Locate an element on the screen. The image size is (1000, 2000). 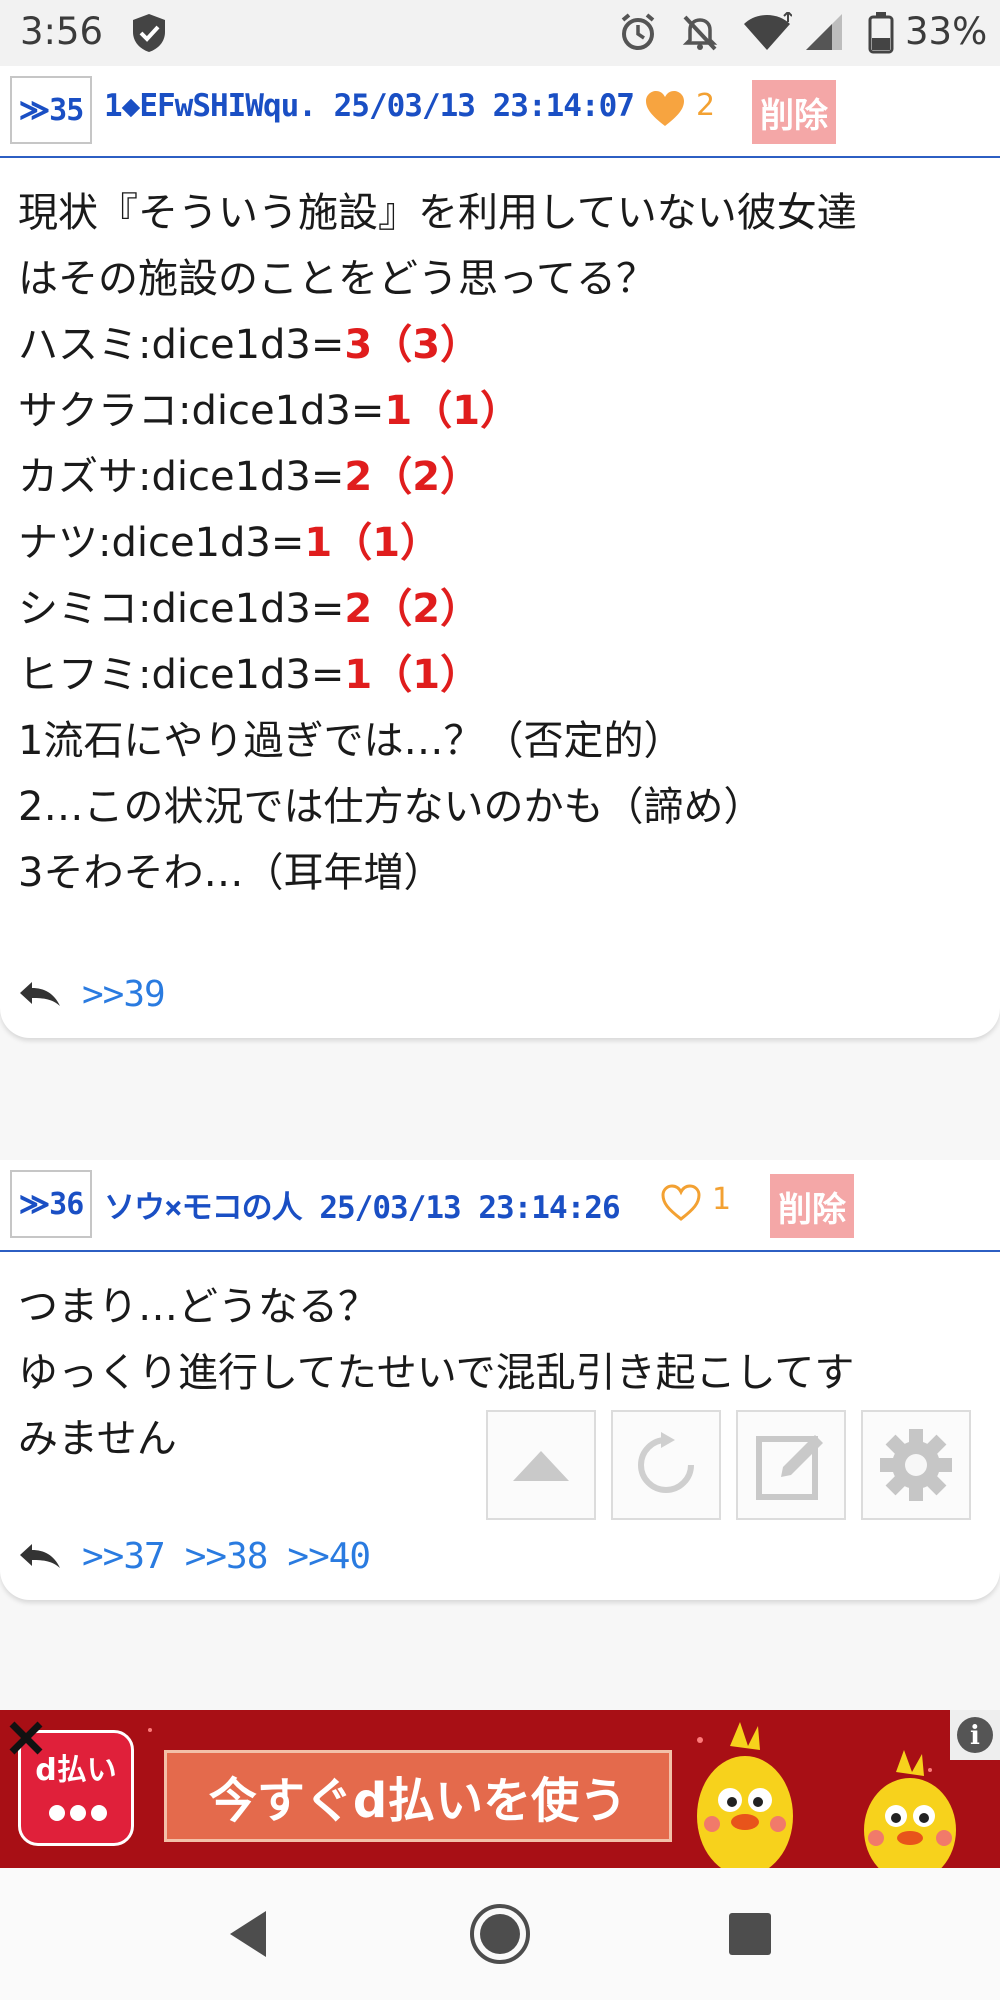
ad-cta-button: 今すぐd払いを使う is located at coordinates (418, 1796).